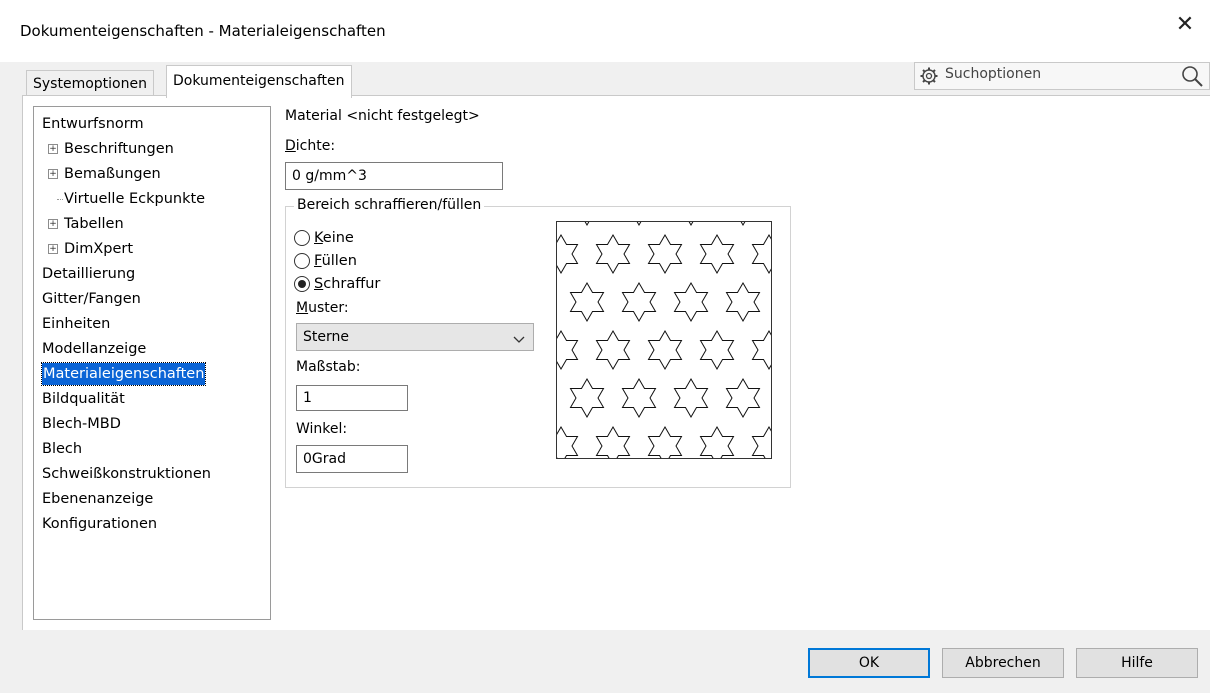  What do you see at coordinates (97, 499) in the screenshot?
I see `tree-item: Ebenenanzeige` at bounding box center [97, 499].